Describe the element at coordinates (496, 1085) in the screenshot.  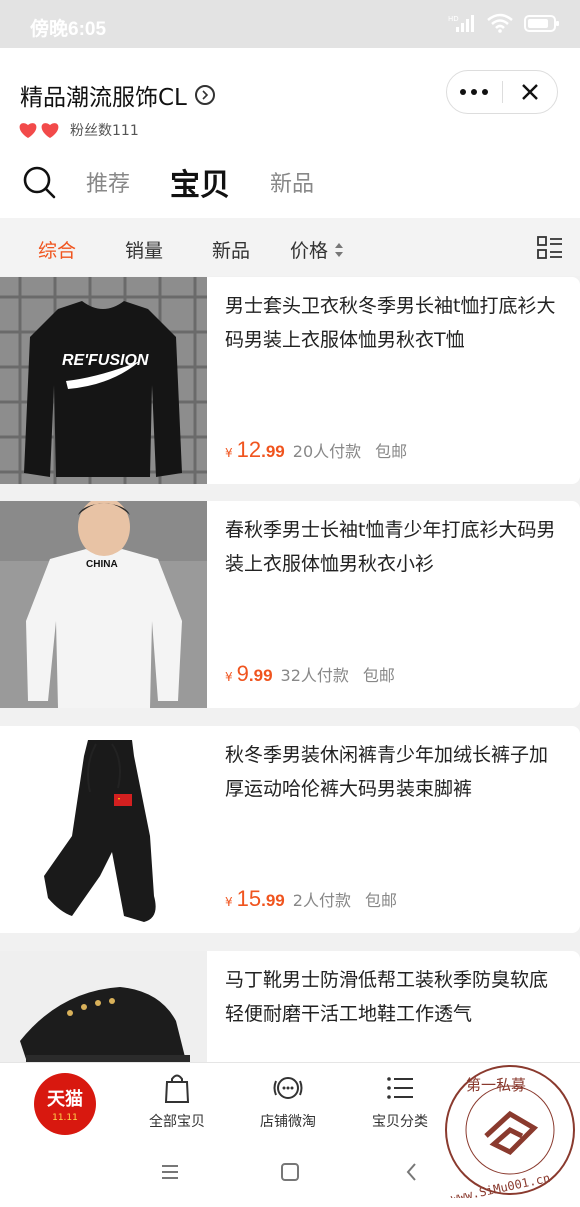
I see `watermark-top-text: 第一私募` at that location.